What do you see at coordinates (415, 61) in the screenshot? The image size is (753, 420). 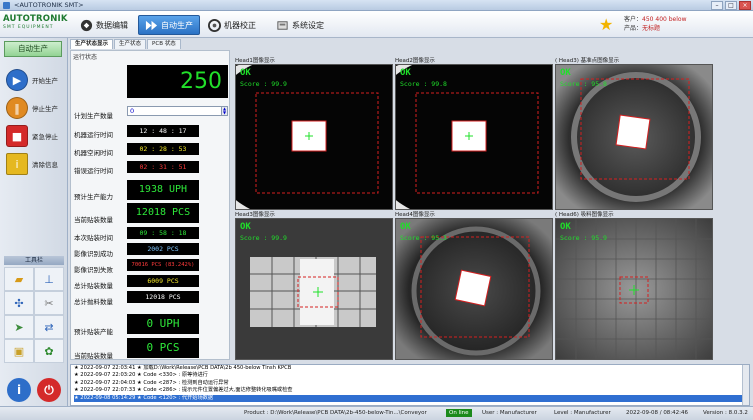 I see `camera-title: Head2图像显示` at bounding box center [415, 61].